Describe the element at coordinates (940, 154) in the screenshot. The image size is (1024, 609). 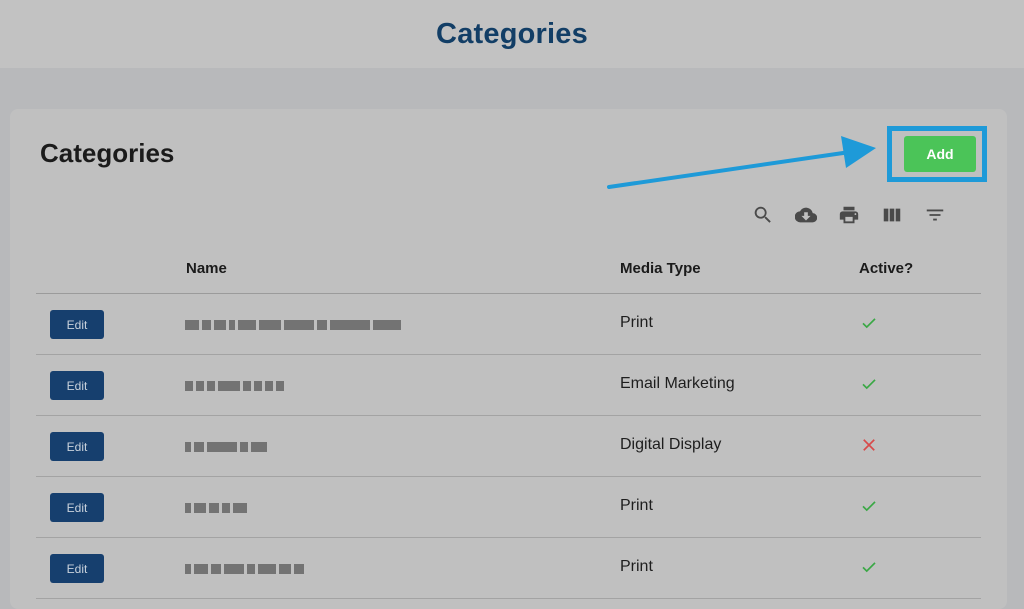
I see `add-button: Add` at that location.